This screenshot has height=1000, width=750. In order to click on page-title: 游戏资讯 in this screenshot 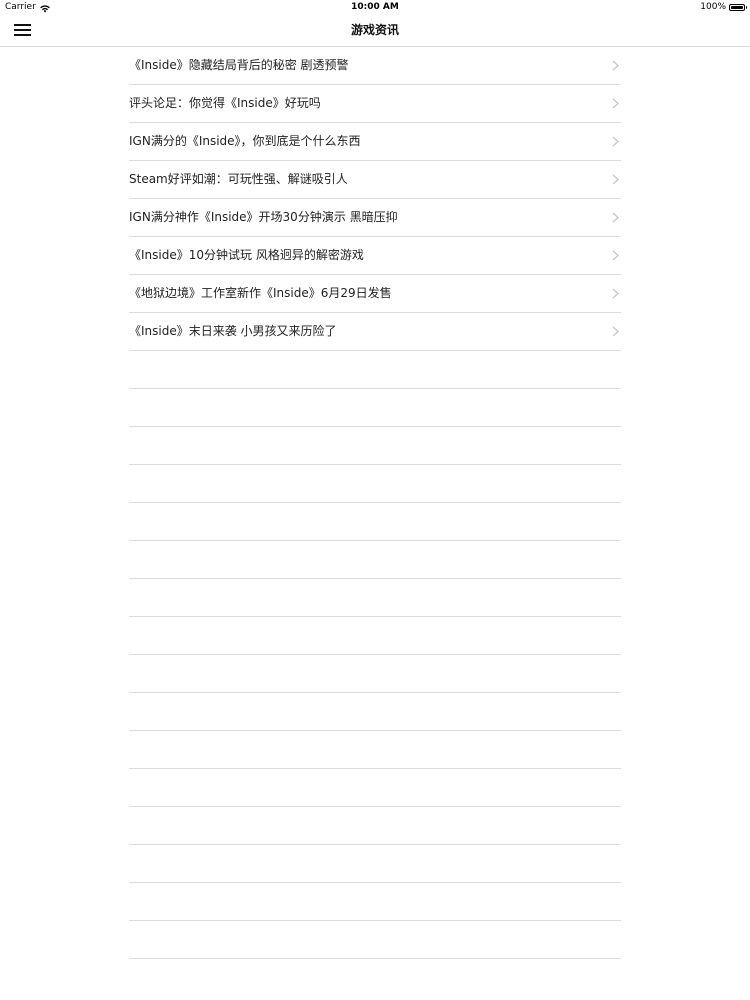, I will do `click(374, 30)`.